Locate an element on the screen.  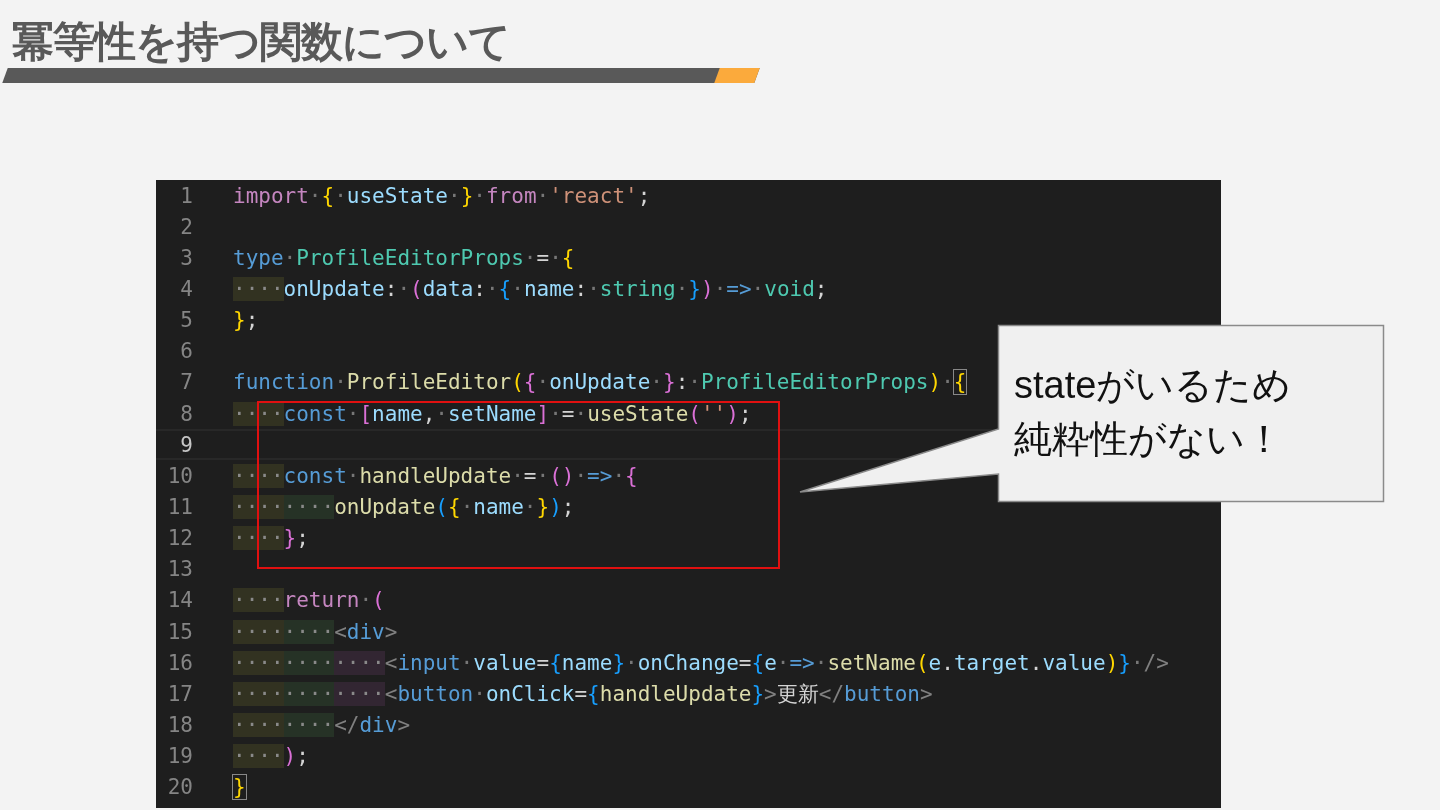
line-number: 13 is located at coordinates (179, 569).